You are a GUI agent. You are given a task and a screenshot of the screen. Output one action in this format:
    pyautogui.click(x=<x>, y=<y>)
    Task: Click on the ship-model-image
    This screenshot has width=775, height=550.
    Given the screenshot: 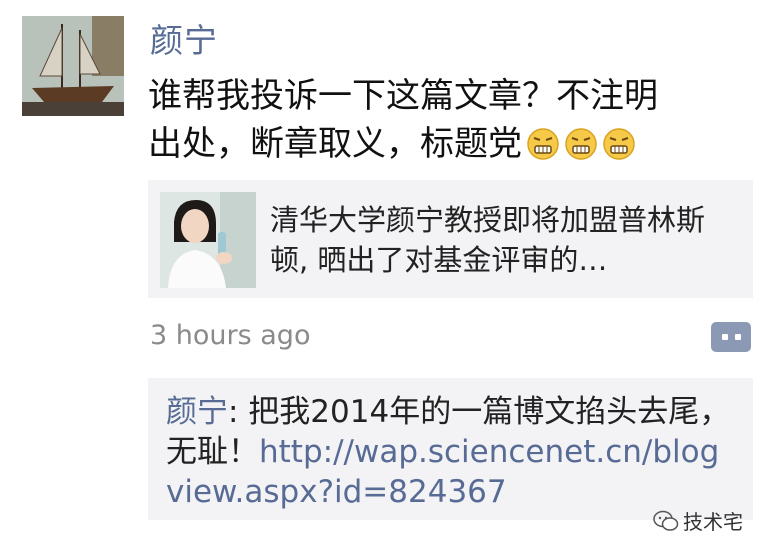 What is the action you would take?
    pyautogui.click(x=73, y=66)
    